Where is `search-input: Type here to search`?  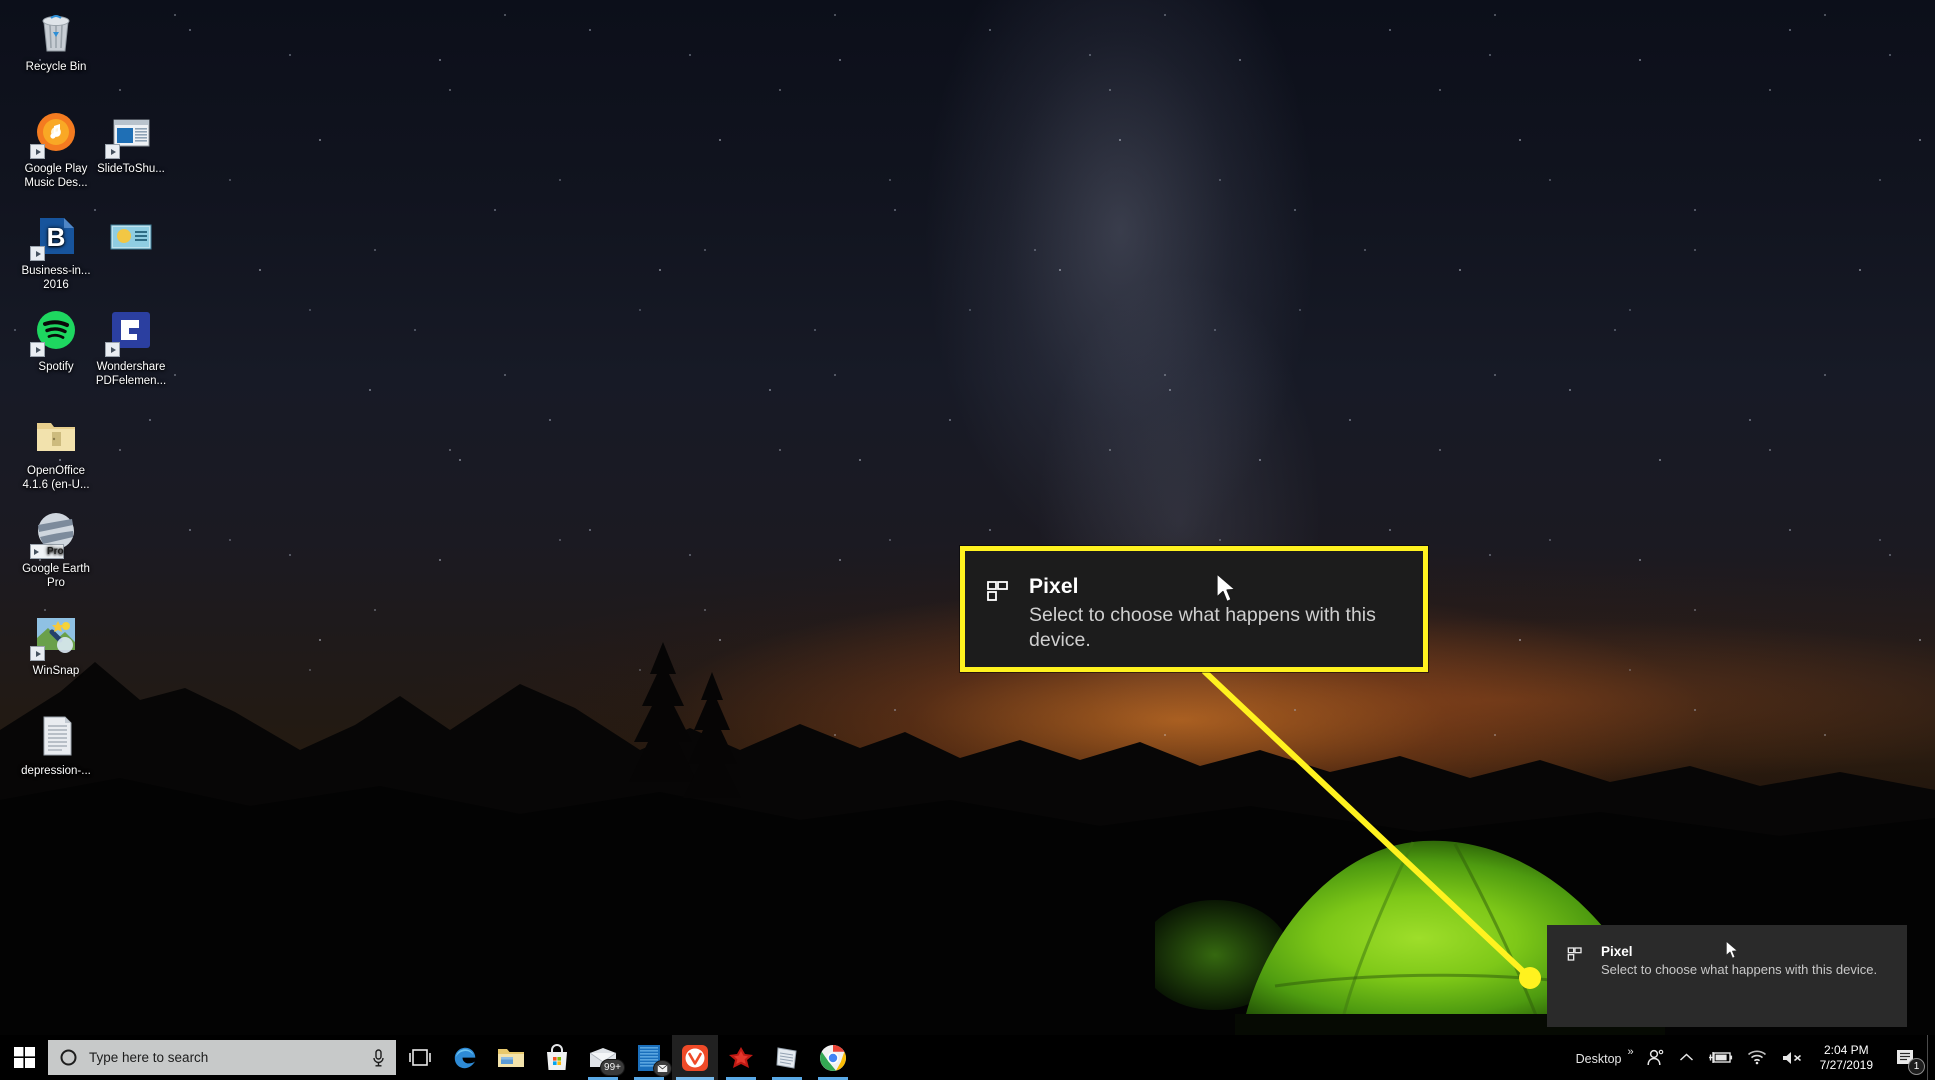 search-input: Type here to search is located at coordinates (222, 1057).